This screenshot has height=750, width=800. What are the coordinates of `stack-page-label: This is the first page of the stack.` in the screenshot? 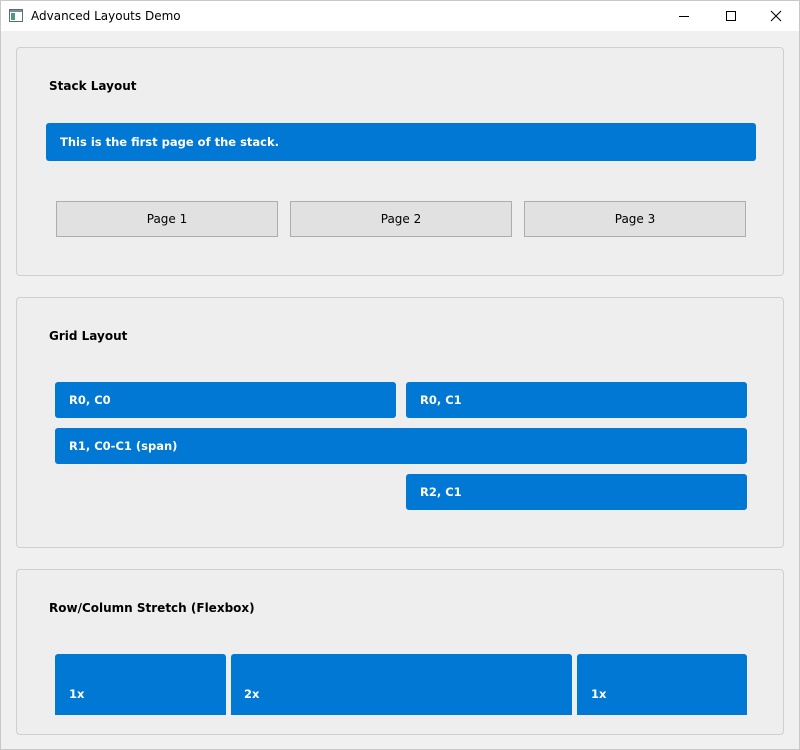 It's located at (401, 142).